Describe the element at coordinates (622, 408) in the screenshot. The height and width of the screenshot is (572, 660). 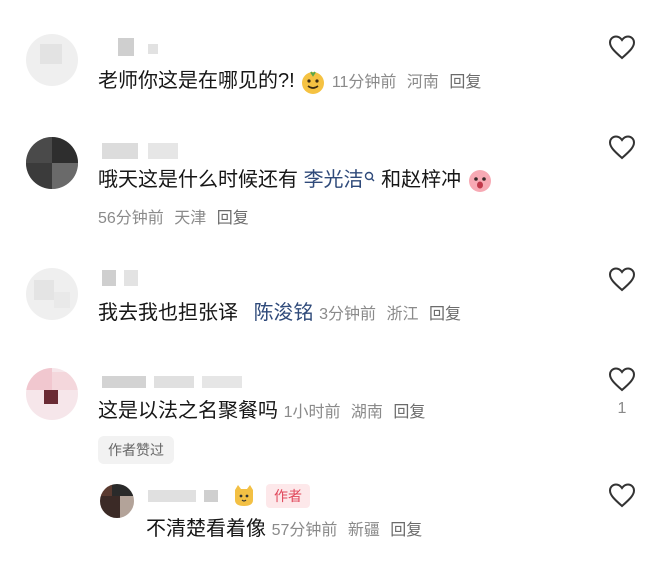
I see `like-count: 1` at that location.